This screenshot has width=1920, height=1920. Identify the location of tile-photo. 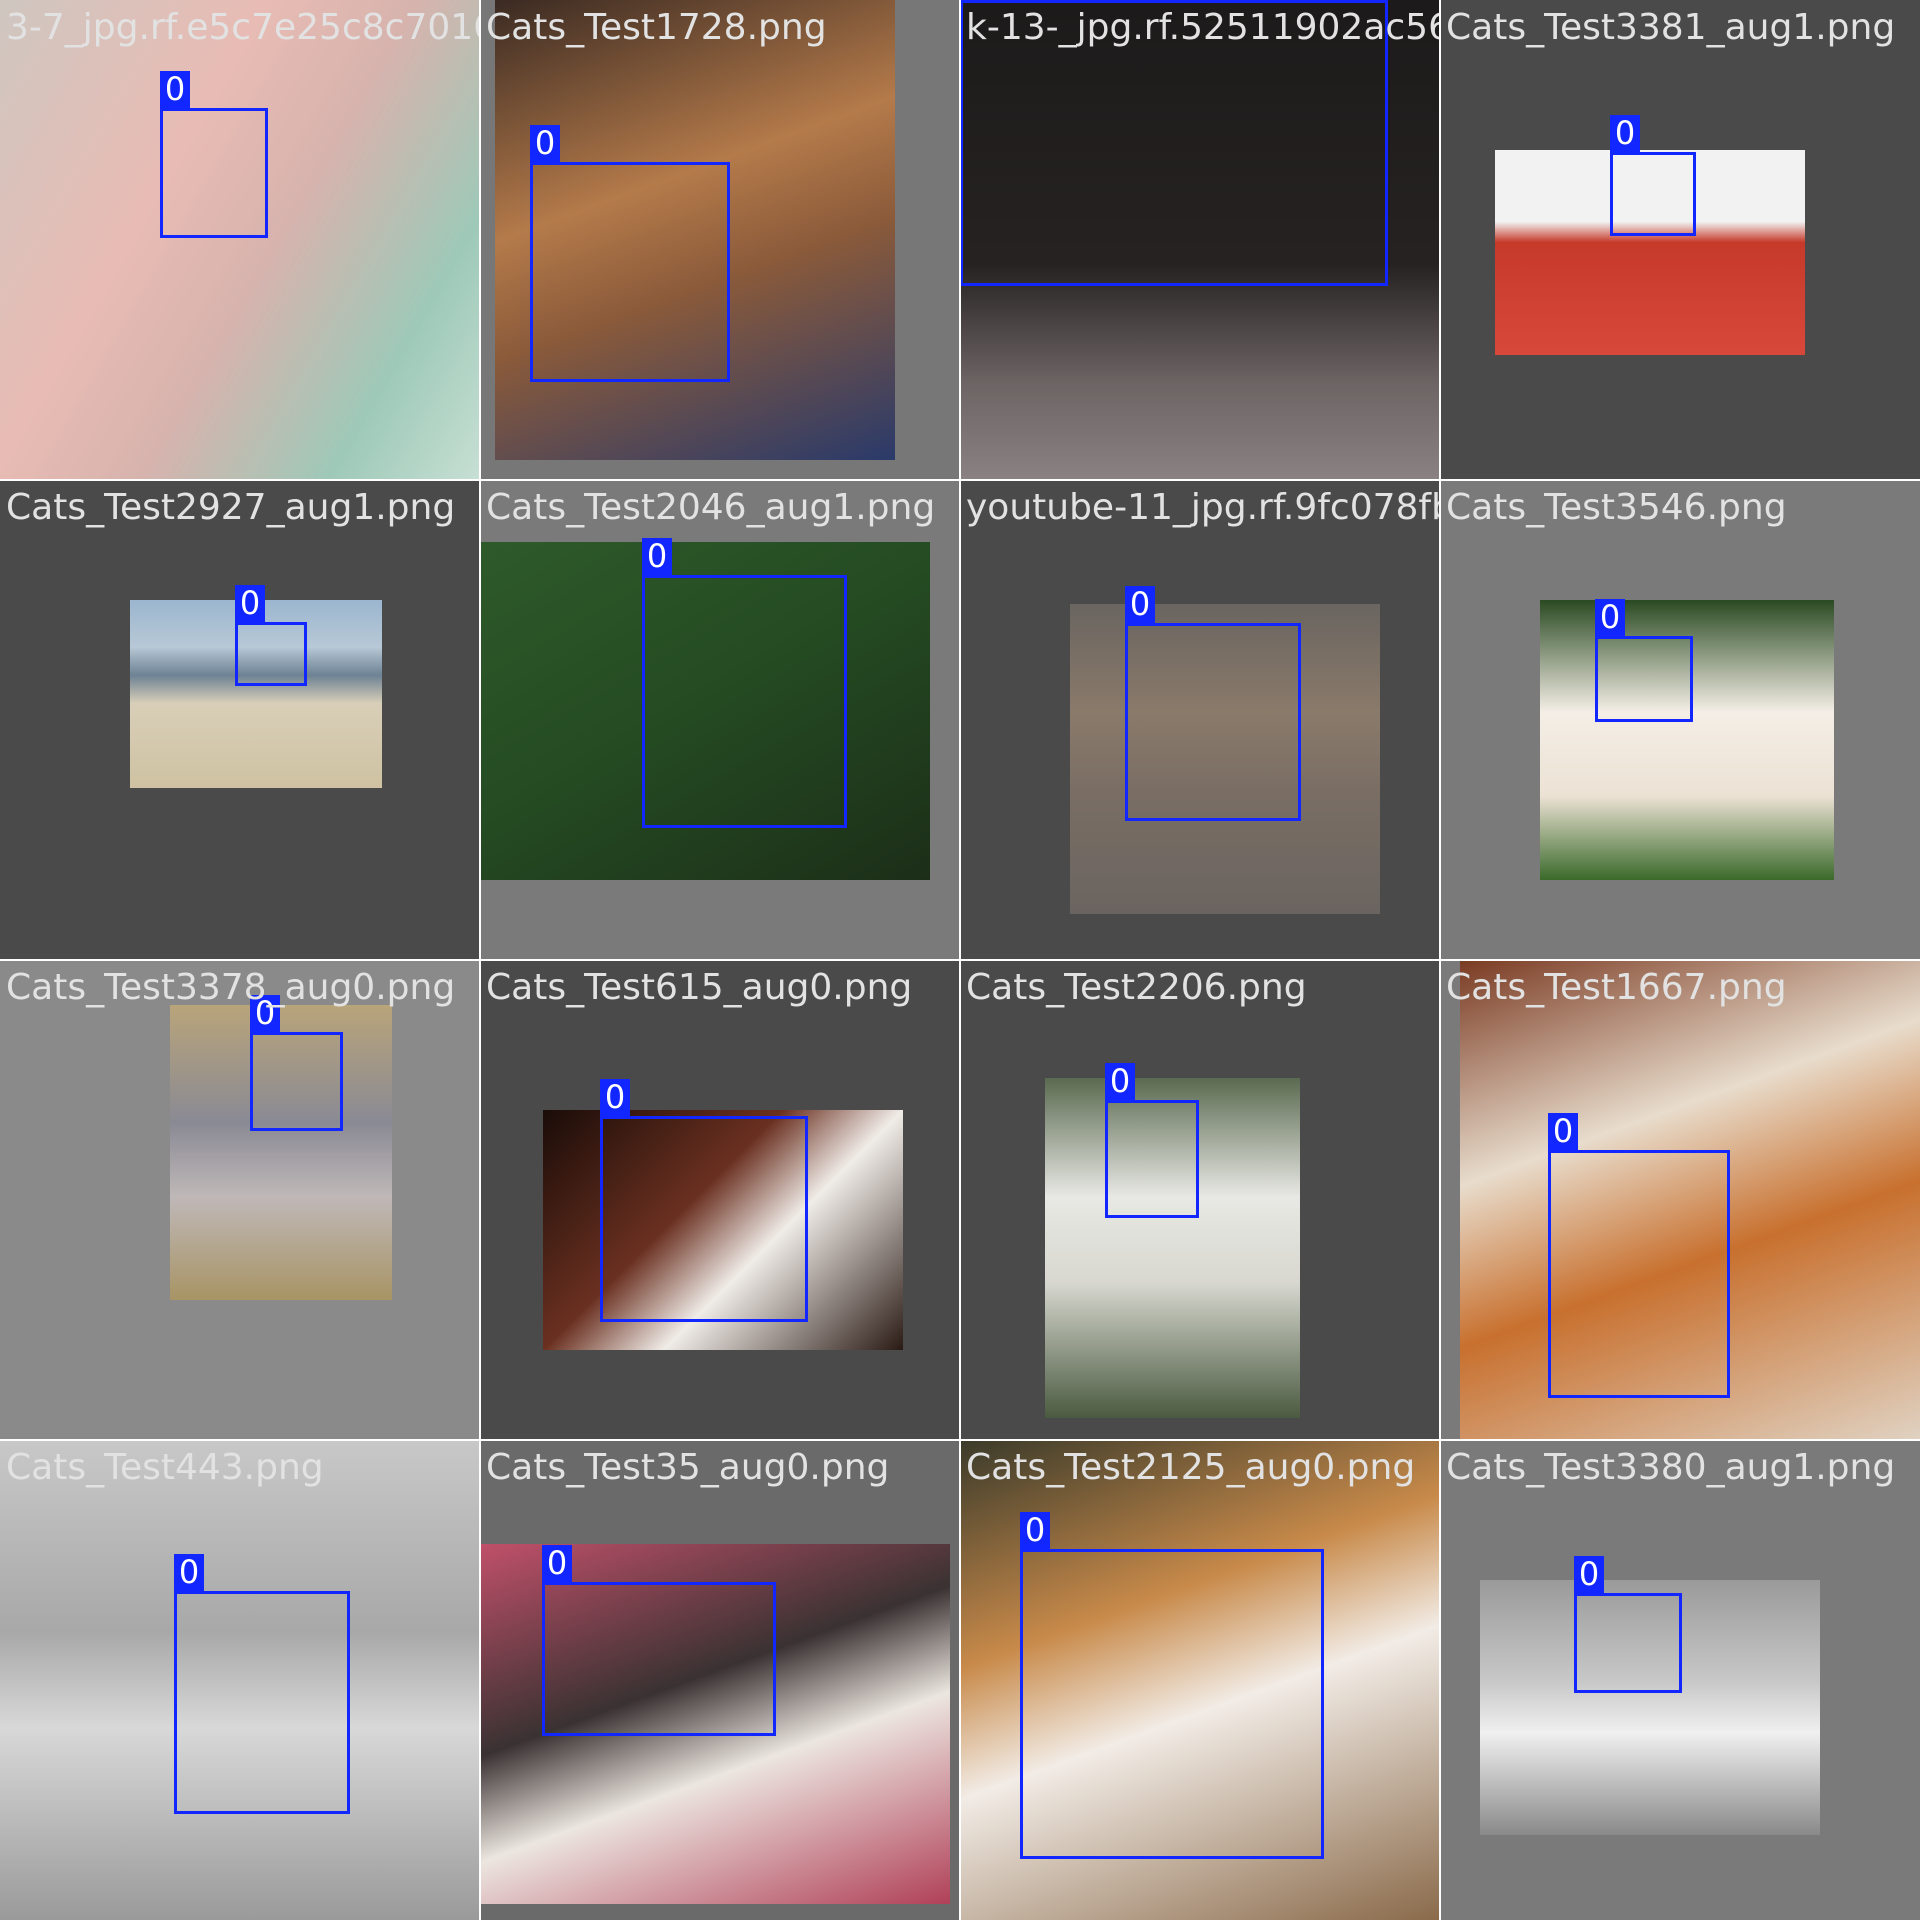
(240, 240).